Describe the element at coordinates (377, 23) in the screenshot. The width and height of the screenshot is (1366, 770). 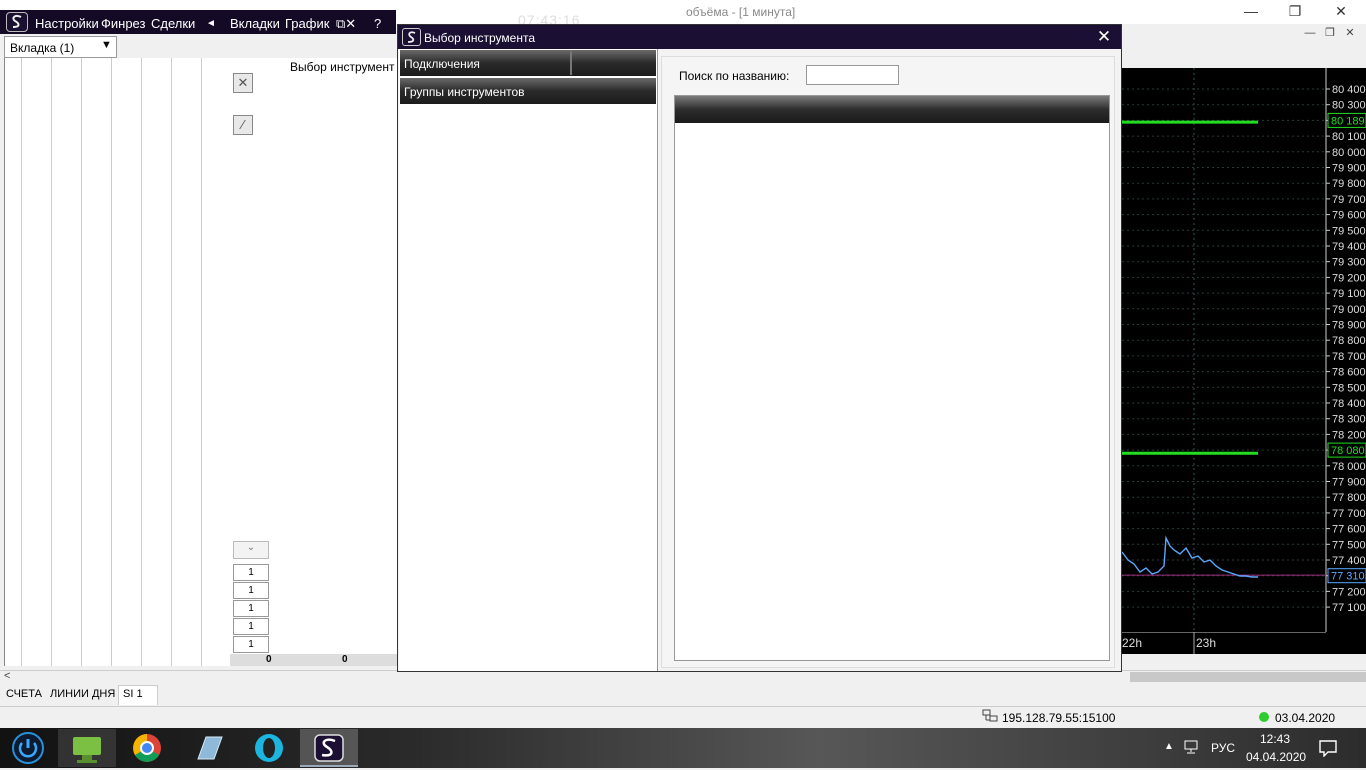
I see `menu-help: ?` at that location.